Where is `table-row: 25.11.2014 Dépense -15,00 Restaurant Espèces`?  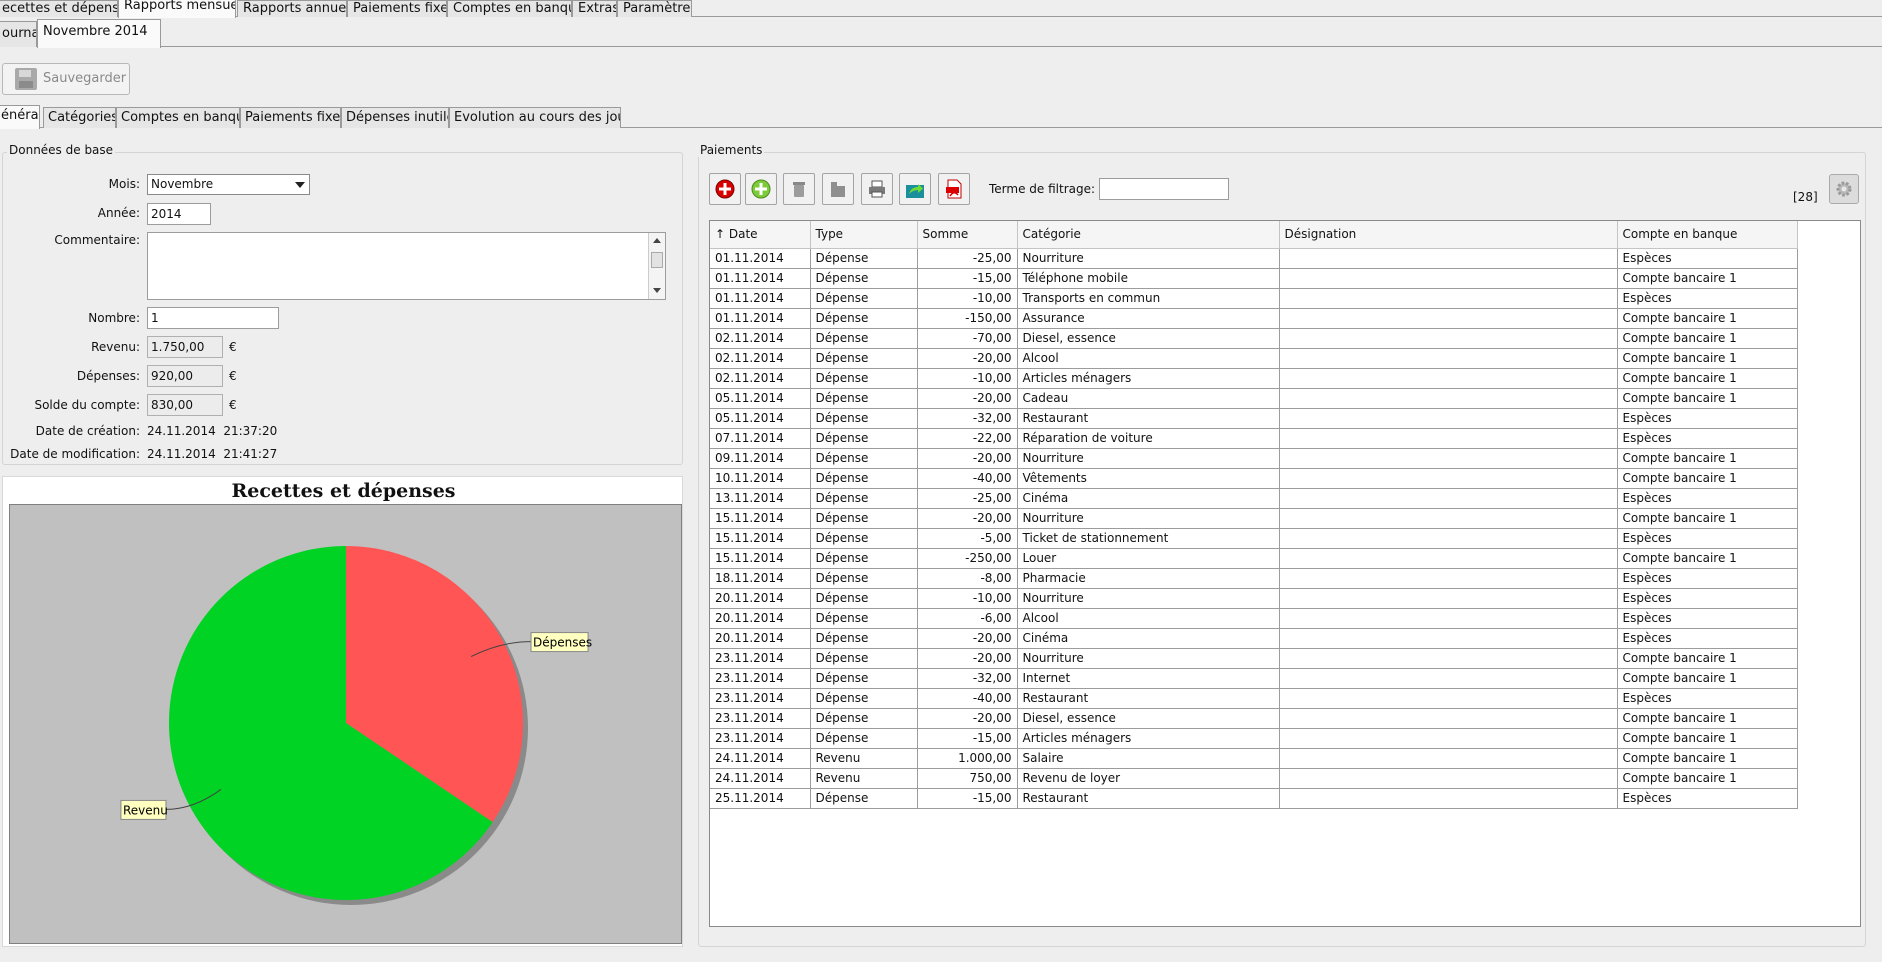 table-row: 25.11.2014 Dépense -15,00 Restaurant Espèces is located at coordinates (1254, 798).